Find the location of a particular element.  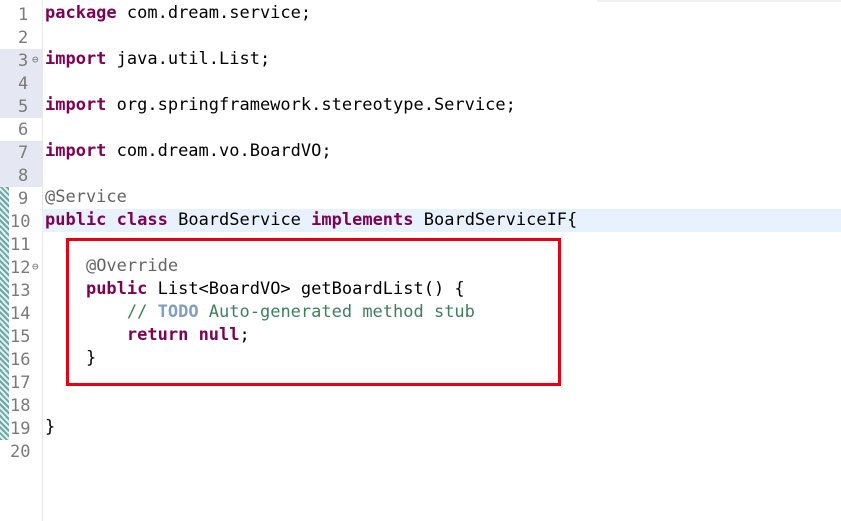

code-line-9: @Service is located at coordinates (86, 197).